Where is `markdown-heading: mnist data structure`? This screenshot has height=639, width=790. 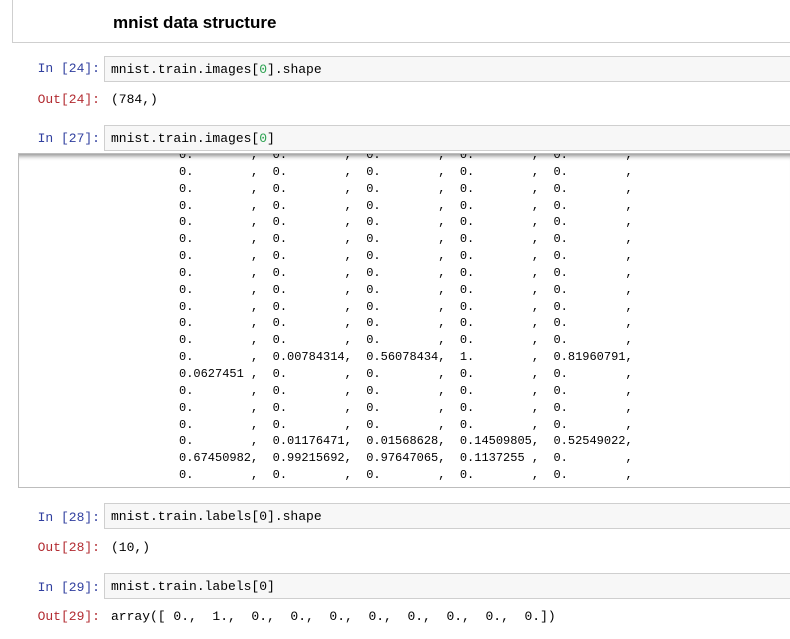
markdown-heading: mnist data structure is located at coordinates (195, 22).